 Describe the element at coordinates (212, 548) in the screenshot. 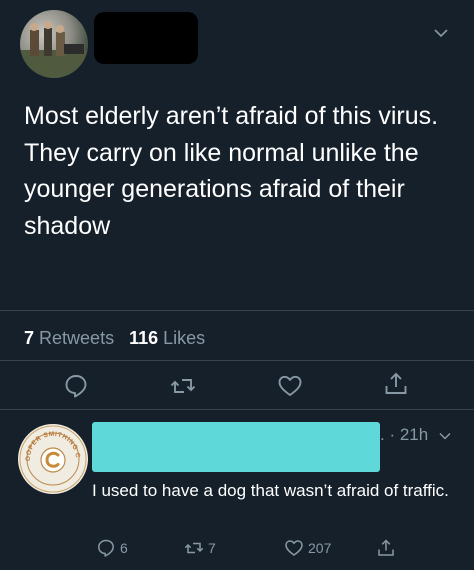

I see `reply-retweet-count: 7` at that location.